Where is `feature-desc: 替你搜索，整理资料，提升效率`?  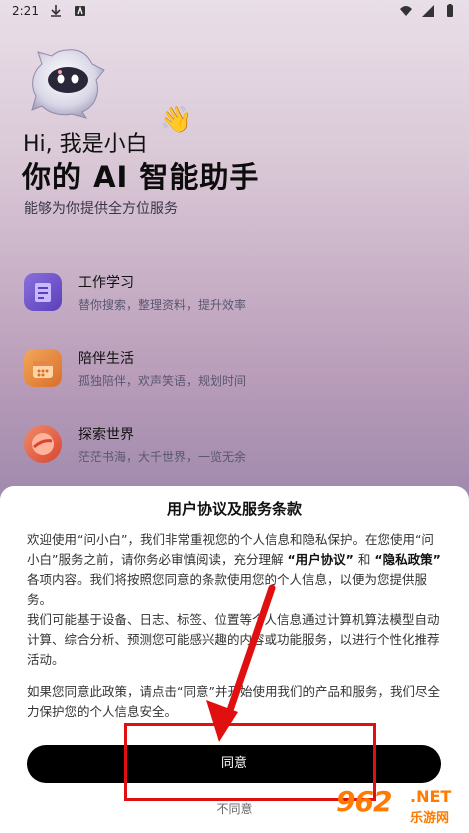 feature-desc: 替你搜索，整理资料，提升效率 is located at coordinates (162, 304).